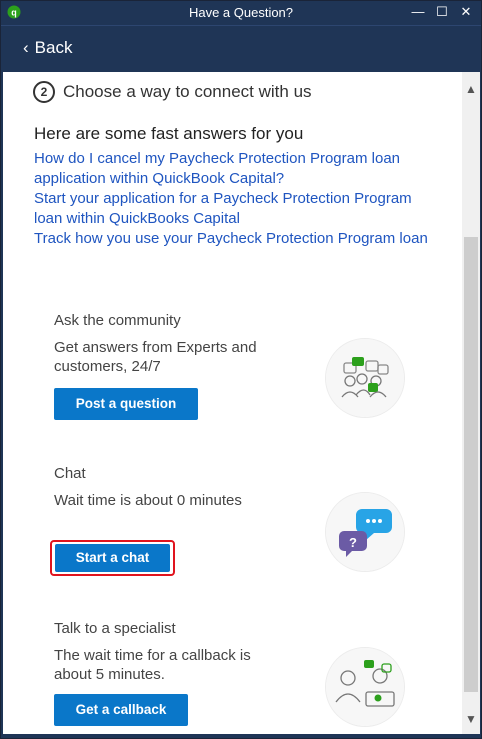  What do you see at coordinates (466, 12) in the screenshot?
I see `close-button: ✕` at bounding box center [466, 12].